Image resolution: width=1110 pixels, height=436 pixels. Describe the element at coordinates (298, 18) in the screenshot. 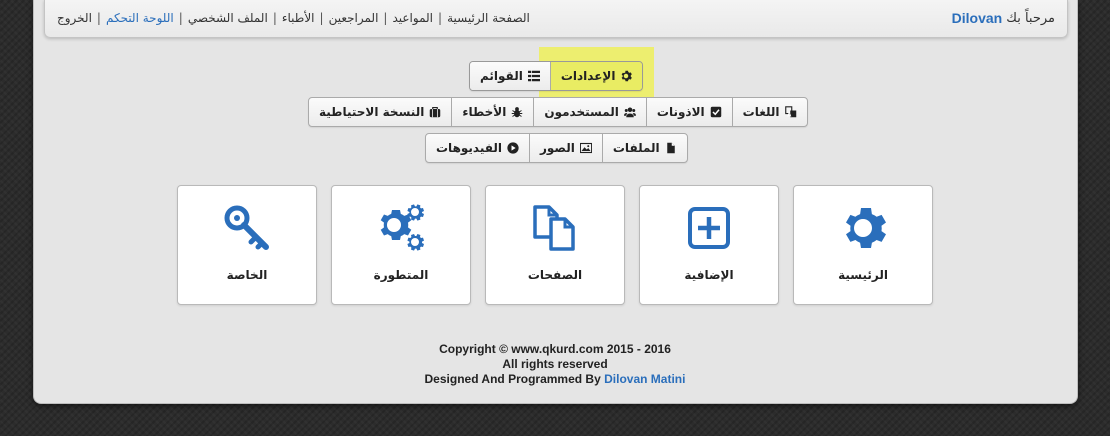

I see `nav-doctors: الأطباء` at that location.